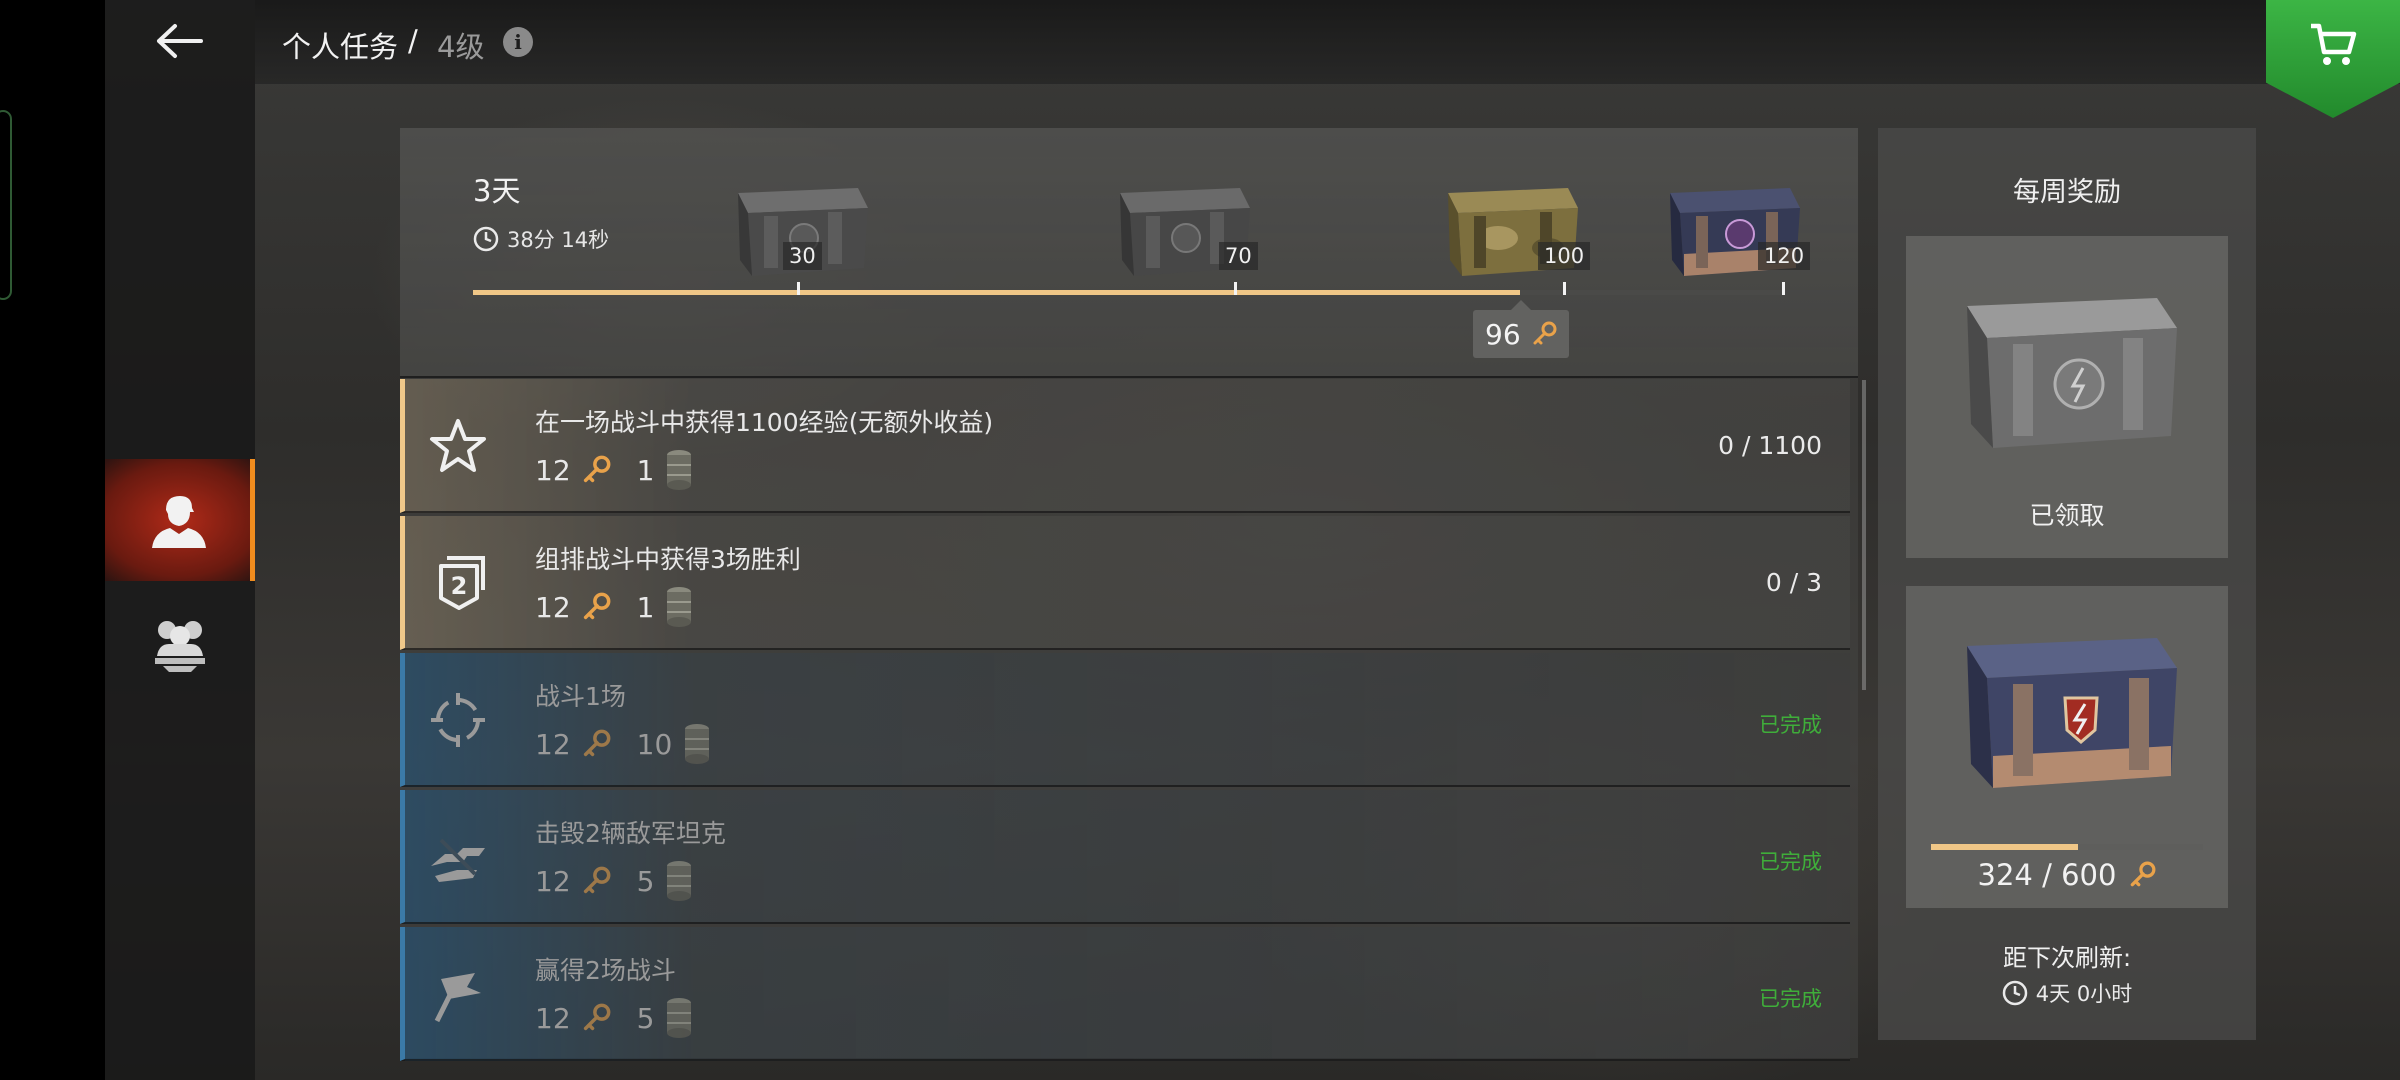  What do you see at coordinates (1770, 445) in the screenshot?
I see `task-progress: 0 / 1100` at bounding box center [1770, 445].